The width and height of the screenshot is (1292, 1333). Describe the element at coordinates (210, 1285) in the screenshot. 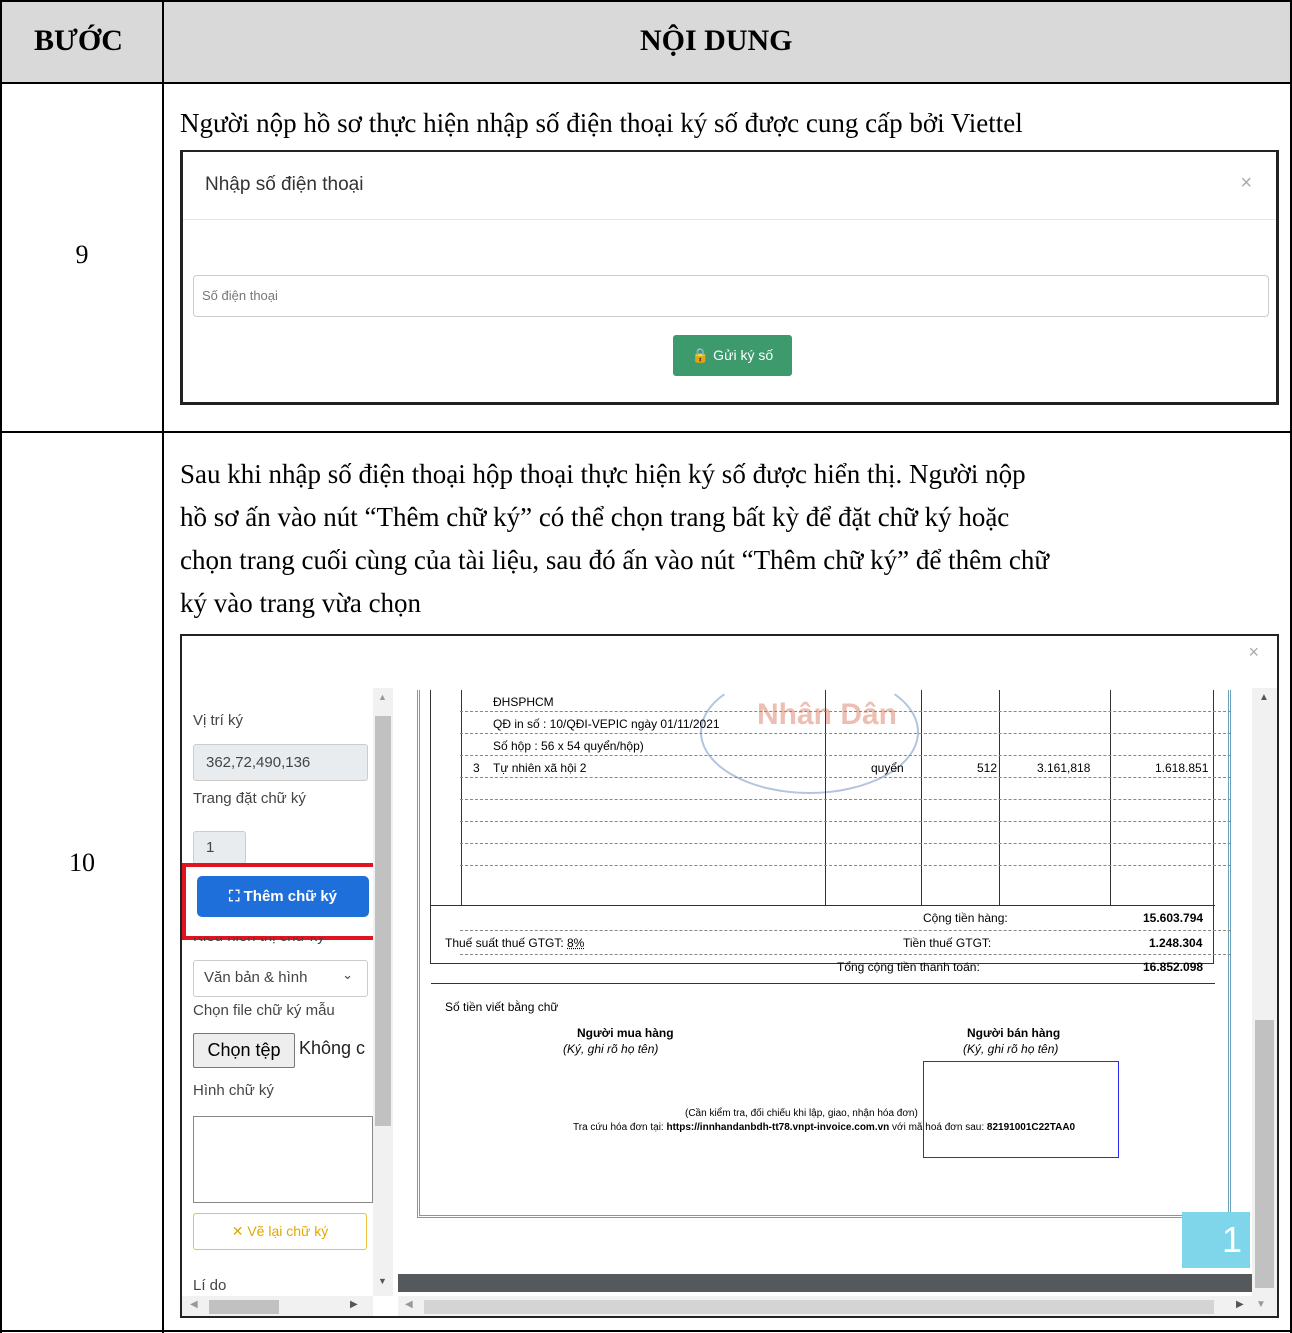

I see `reason-label: Lí do` at that location.